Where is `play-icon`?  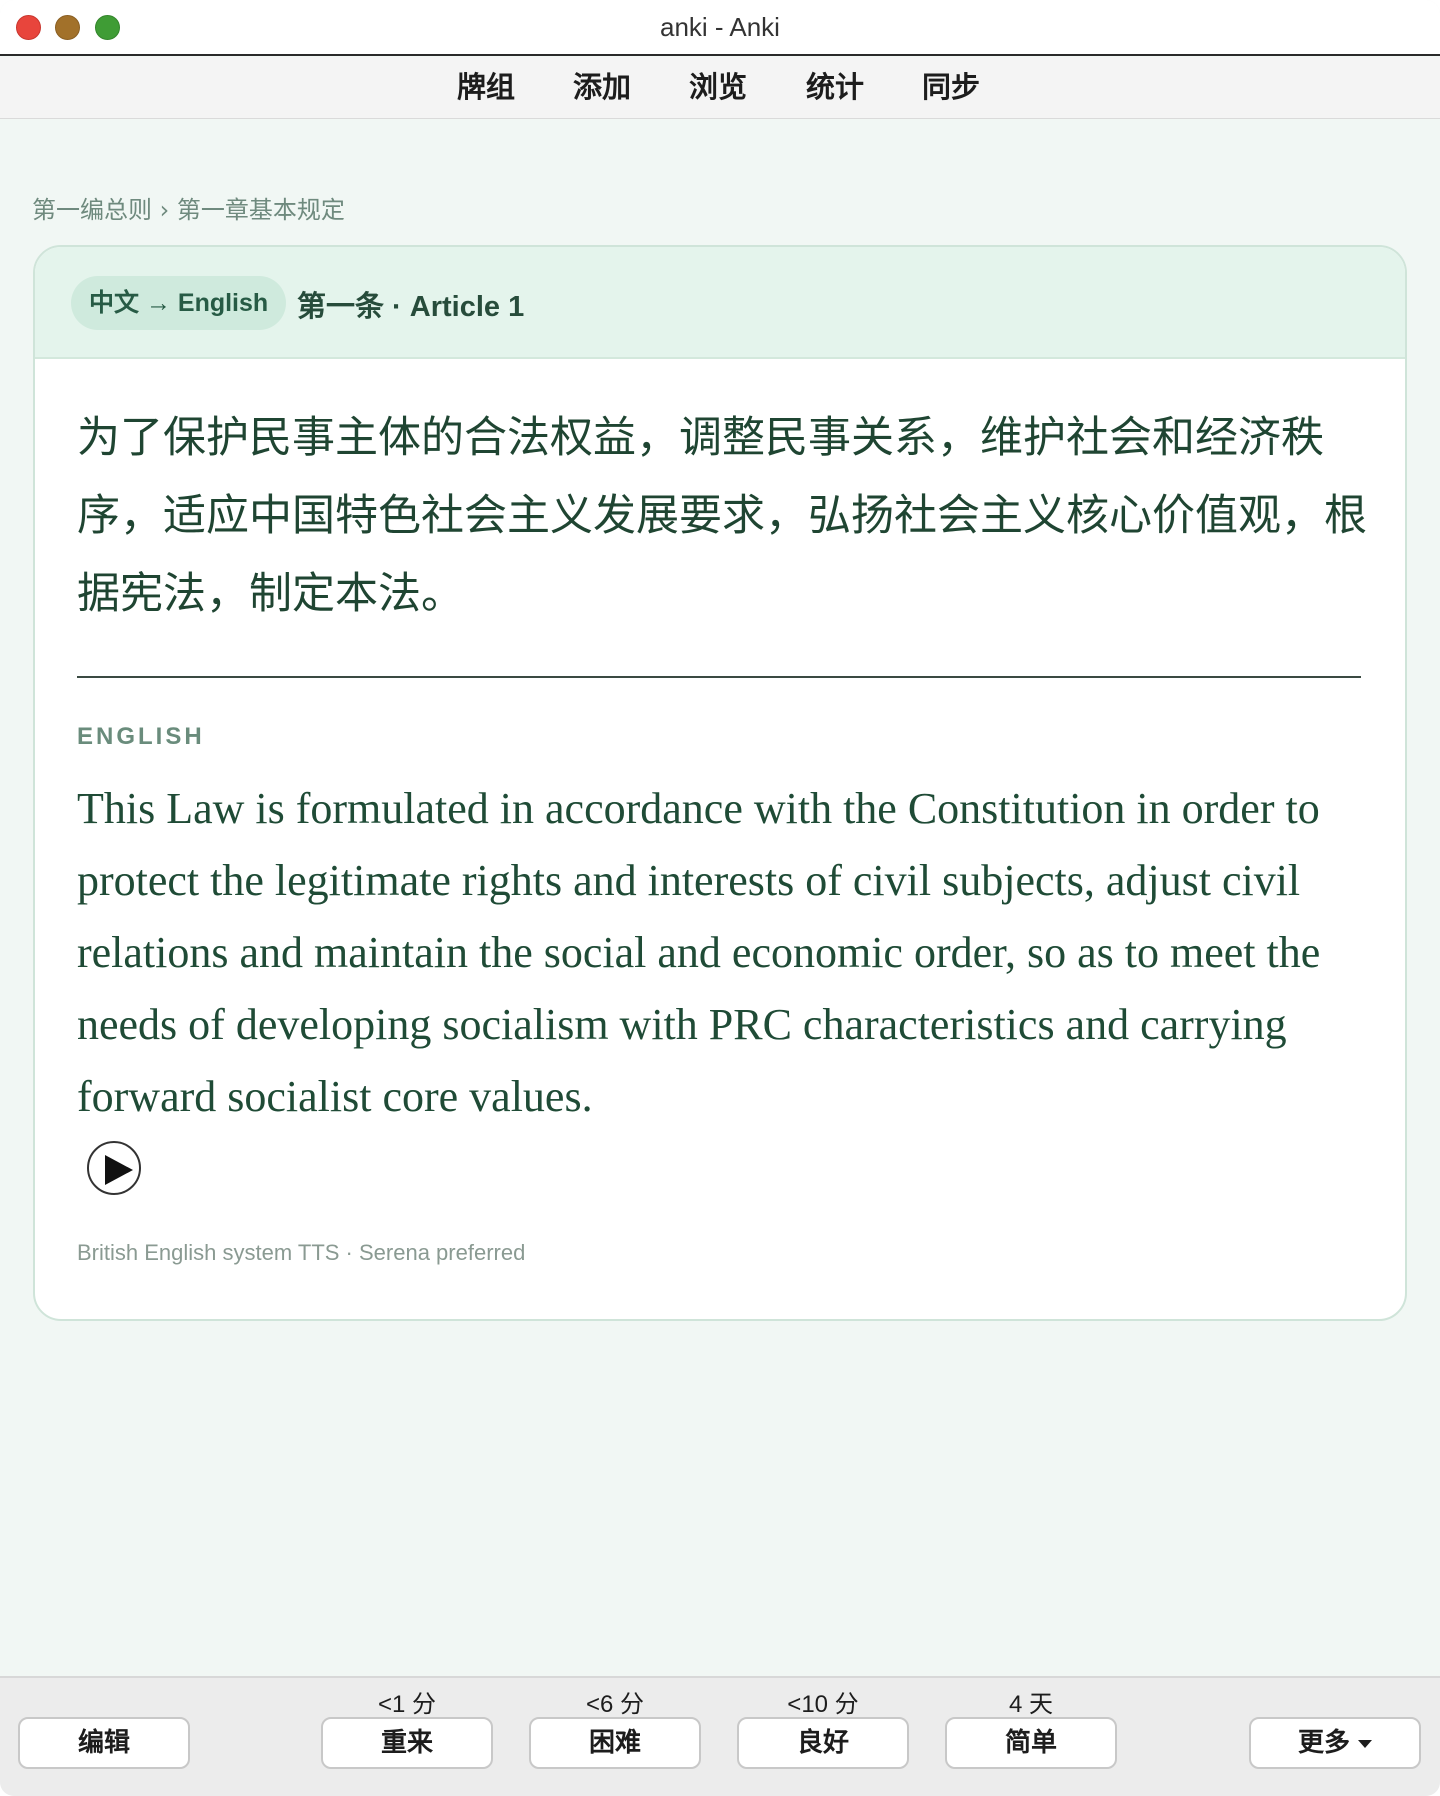 play-icon is located at coordinates (119, 1170).